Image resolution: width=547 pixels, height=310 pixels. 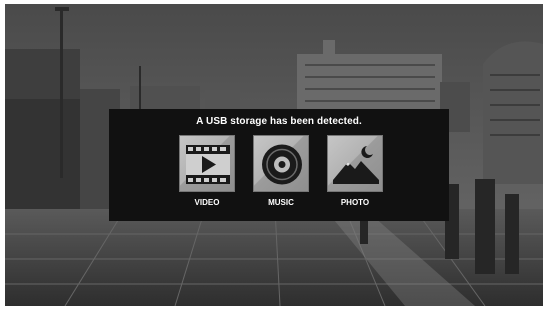 I want to click on disc-icon, so click(x=282, y=164).